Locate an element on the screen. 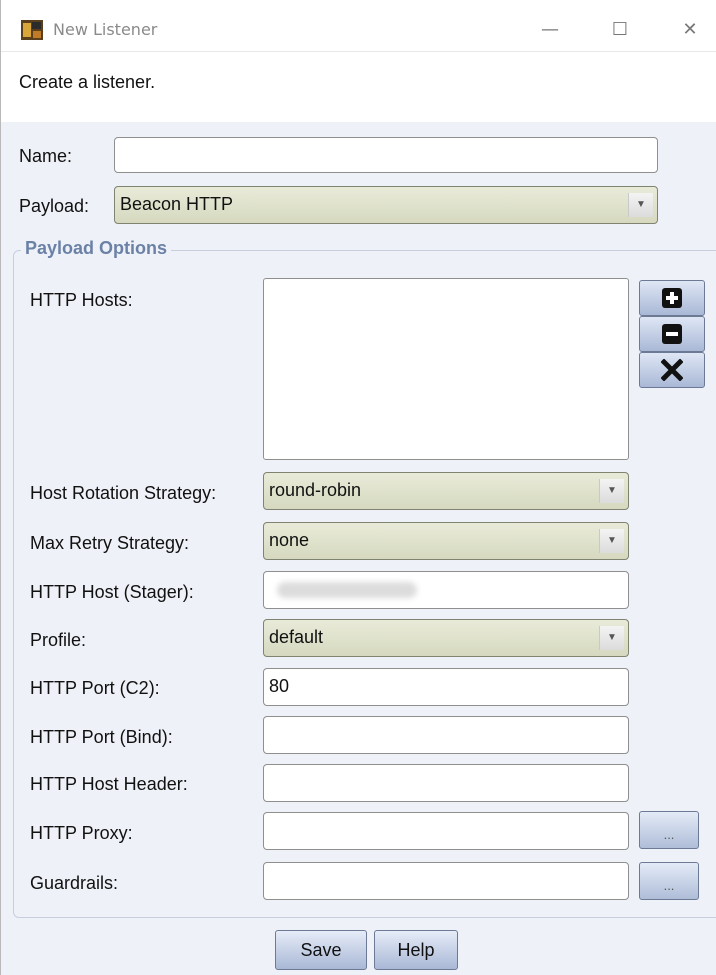 This screenshot has width=716, height=975. title-bar: New Listener — ☐ ✕ is located at coordinates (358, 26).